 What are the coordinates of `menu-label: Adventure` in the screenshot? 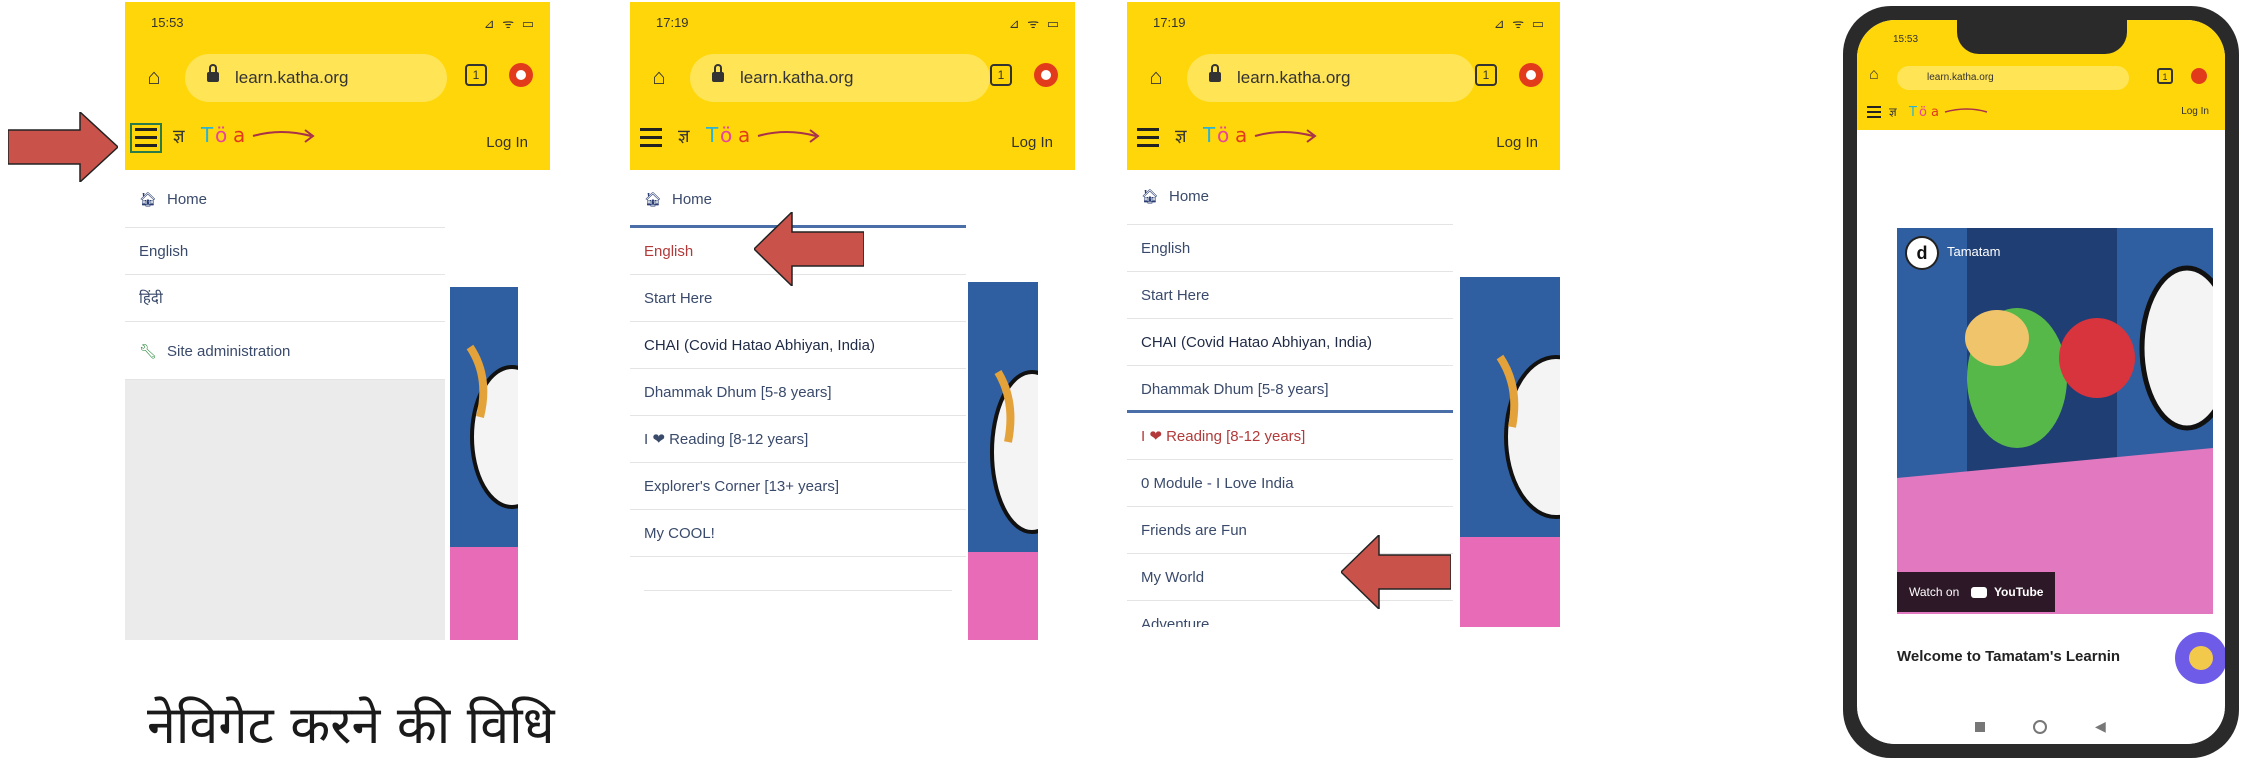 It's located at (1175, 621).